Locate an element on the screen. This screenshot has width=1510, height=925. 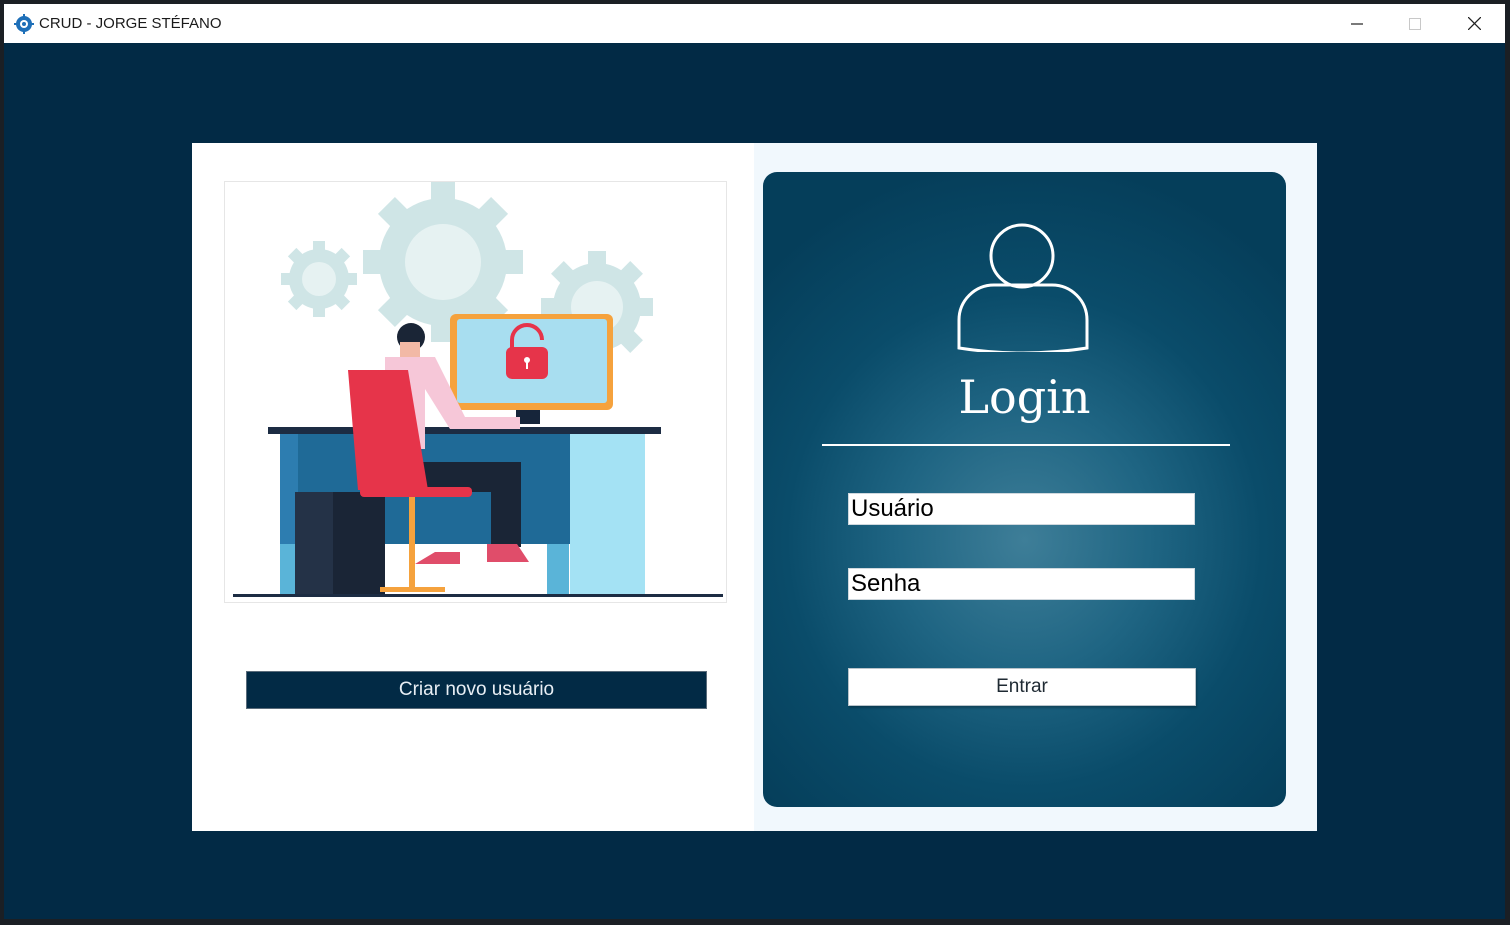
close-button is located at coordinates (1474, 23).